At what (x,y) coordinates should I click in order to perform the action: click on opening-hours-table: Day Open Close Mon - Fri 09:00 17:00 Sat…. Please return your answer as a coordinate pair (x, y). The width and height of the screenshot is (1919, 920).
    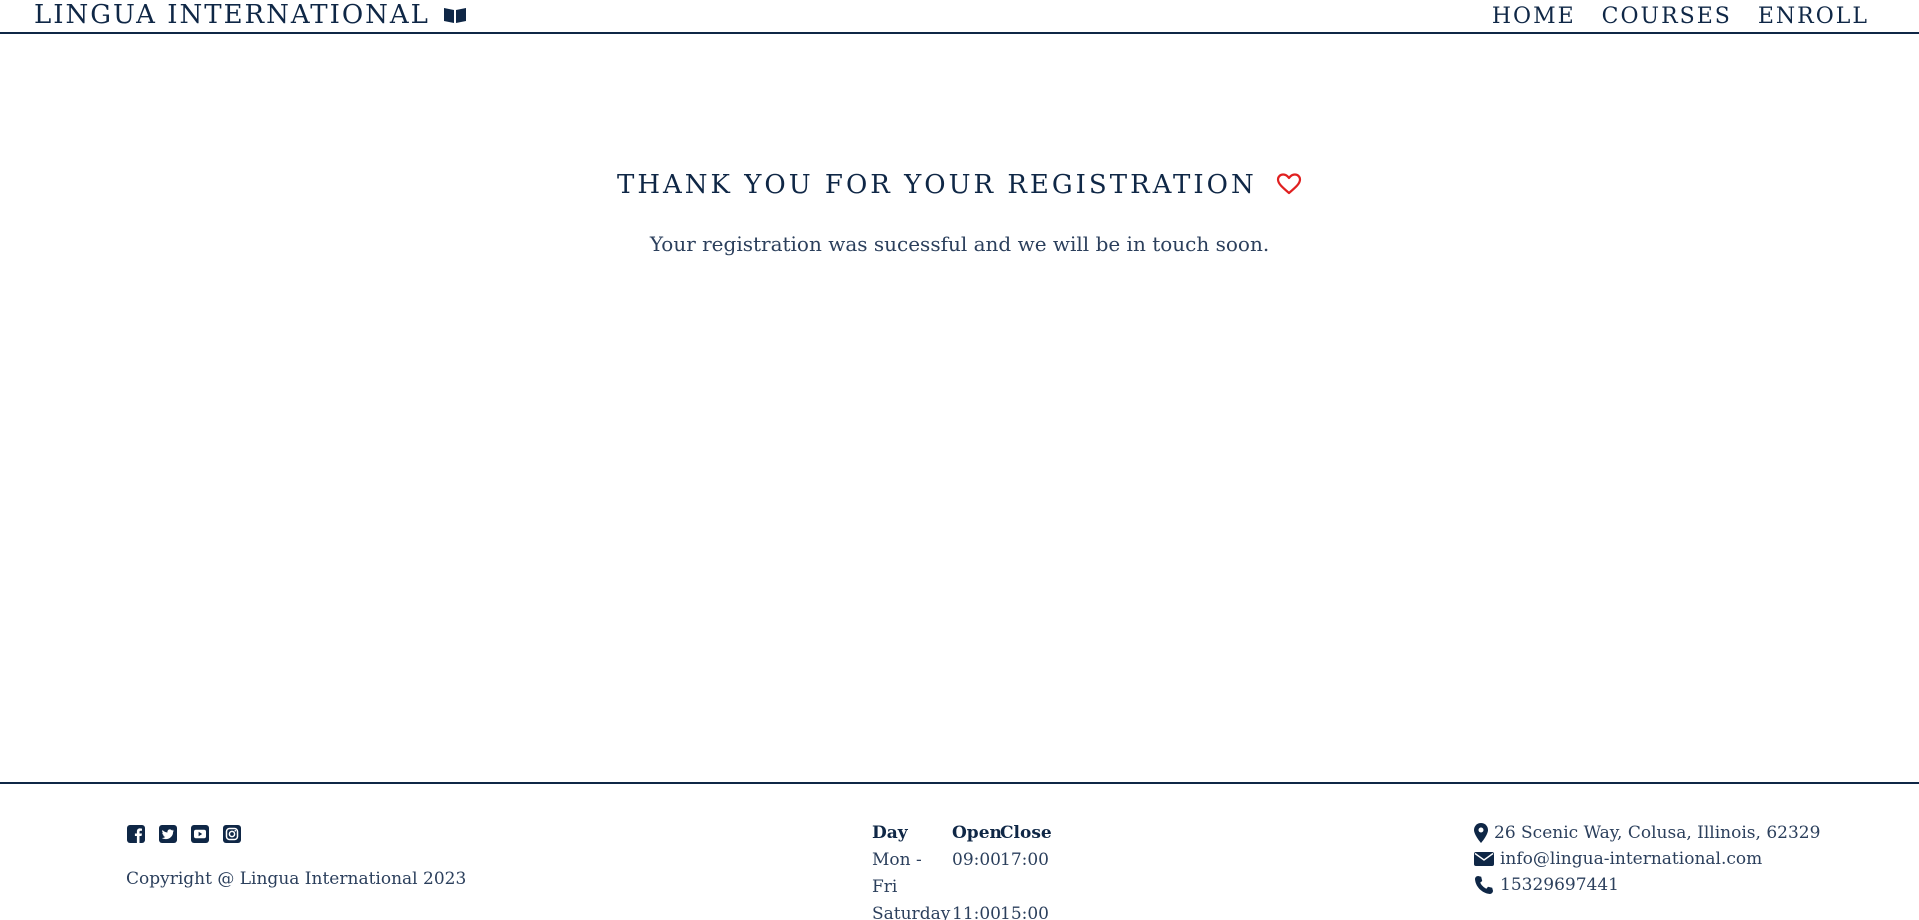
    Looking at the image, I should click on (962, 870).